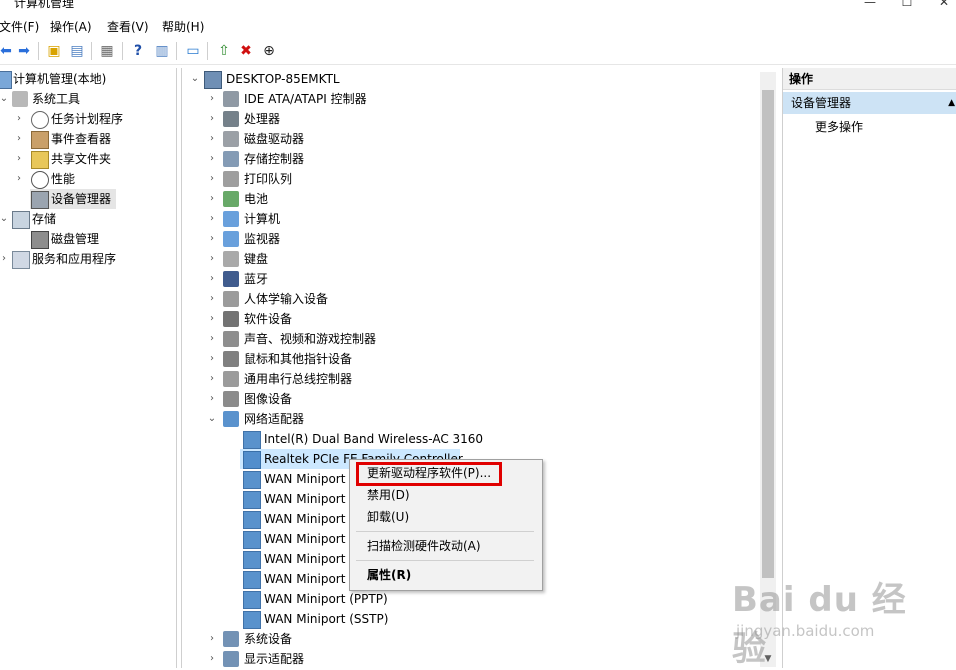 The height and width of the screenshot is (670, 956). What do you see at coordinates (472, 658) in the screenshot?
I see `device-category-after-1: › 显示适配器` at bounding box center [472, 658].